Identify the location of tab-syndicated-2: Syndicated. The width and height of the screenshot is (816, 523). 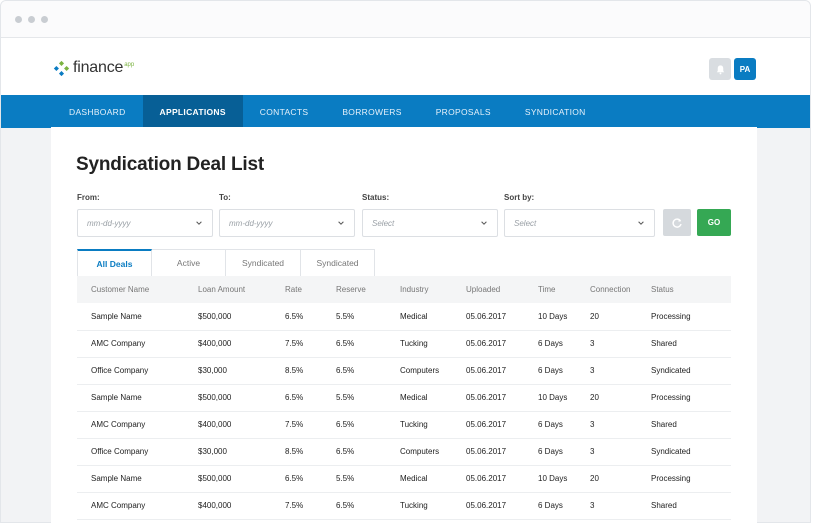
(338, 263).